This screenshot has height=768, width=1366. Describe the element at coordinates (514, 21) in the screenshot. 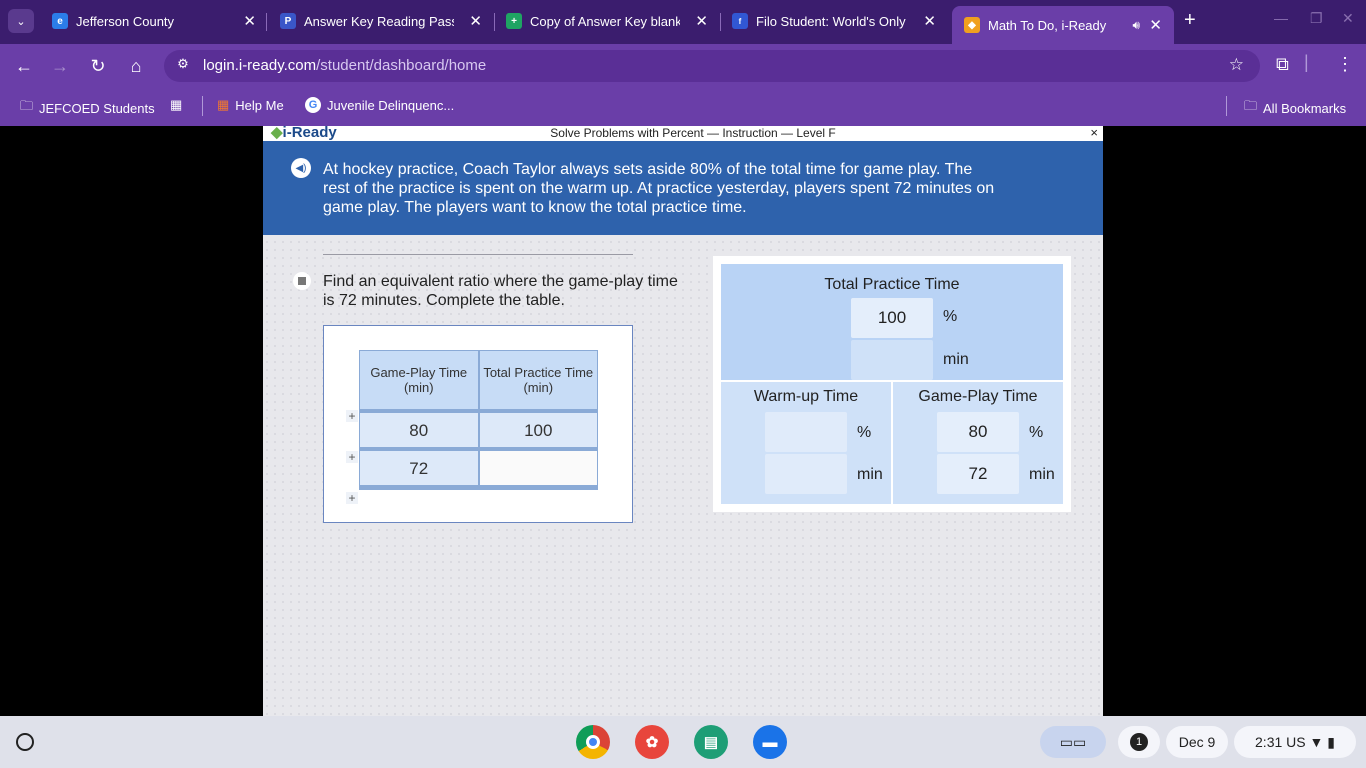

I see `sheets-plus-icon: +` at that location.